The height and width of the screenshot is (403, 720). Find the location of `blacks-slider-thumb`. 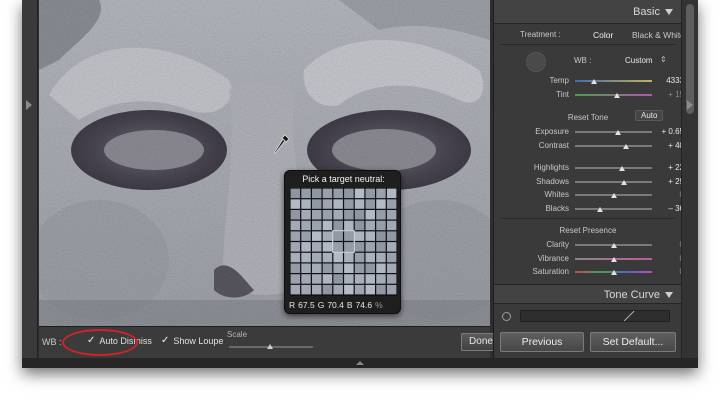

blacks-slider-thumb is located at coordinates (599, 209).